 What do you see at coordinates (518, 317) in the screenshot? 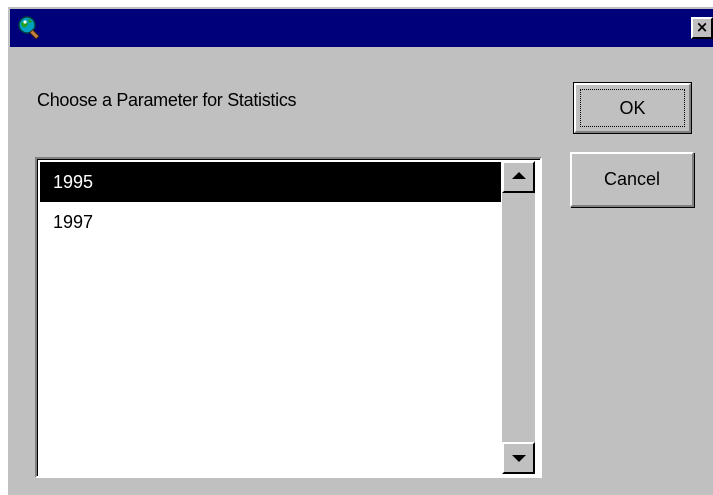
I see `vertical-scrollbar` at bounding box center [518, 317].